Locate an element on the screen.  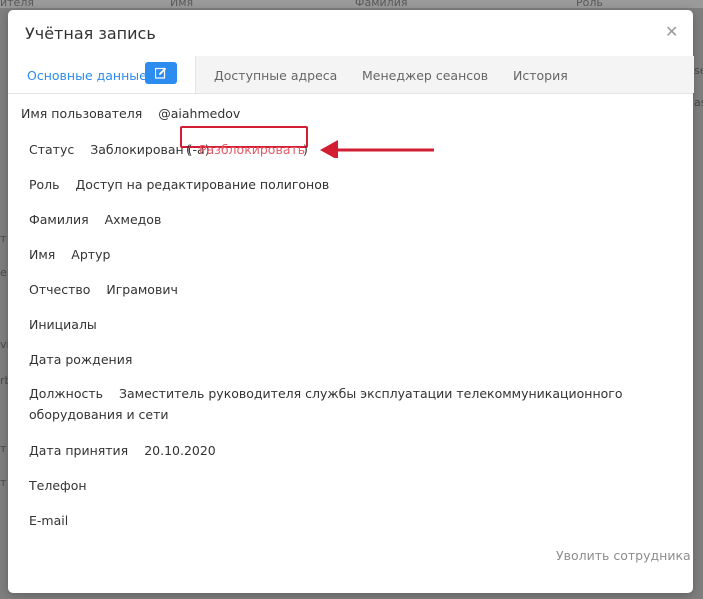
unblock-link: Разблокировать is located at coordinates (252, 149).